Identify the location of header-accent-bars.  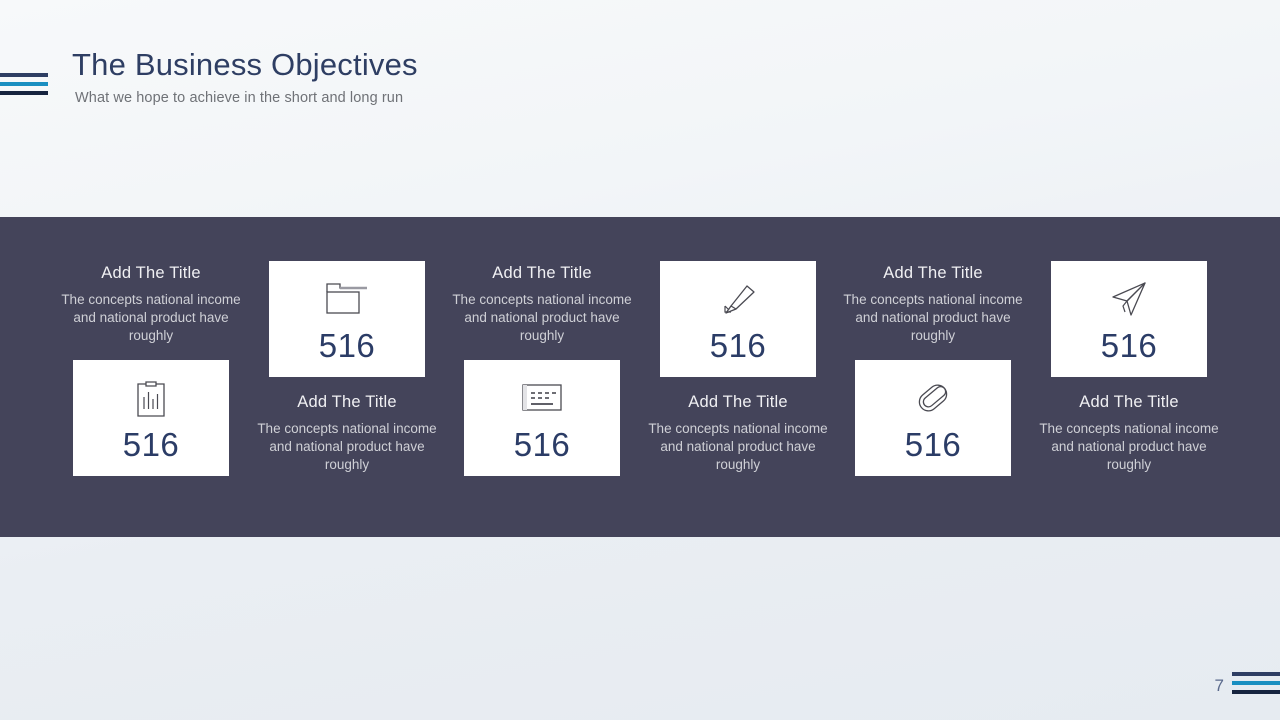
(24, 84).